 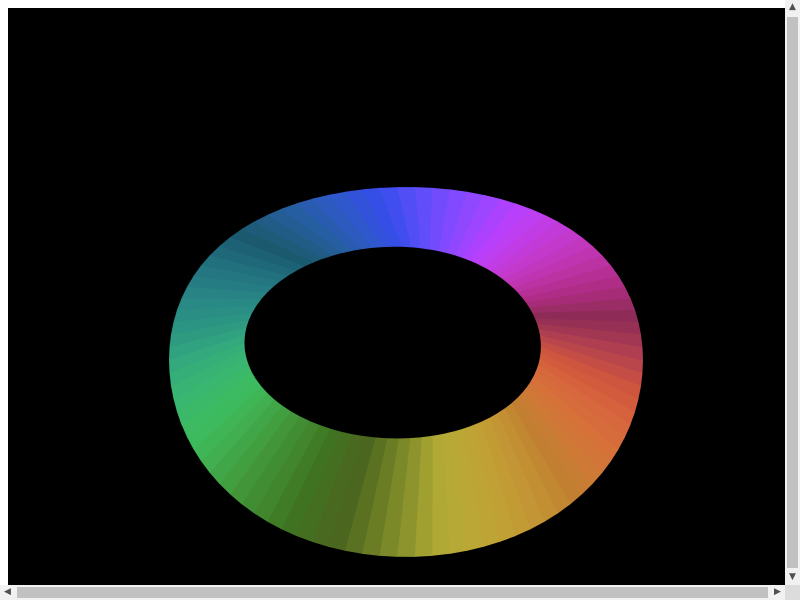 What do you see at coordinates (7, 592) in the screenshot?
I see `scroll-left-arrow-icon: ◀` at bounding box center [7, 592].